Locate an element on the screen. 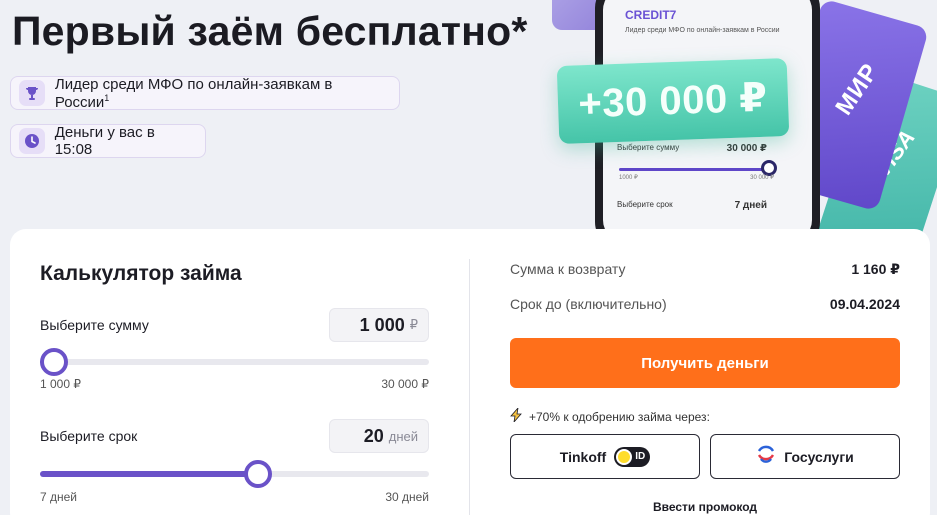 The image size is (937, 515). phone-term-row: Выберите срок 7 дней is located at coordinates (692, 205).